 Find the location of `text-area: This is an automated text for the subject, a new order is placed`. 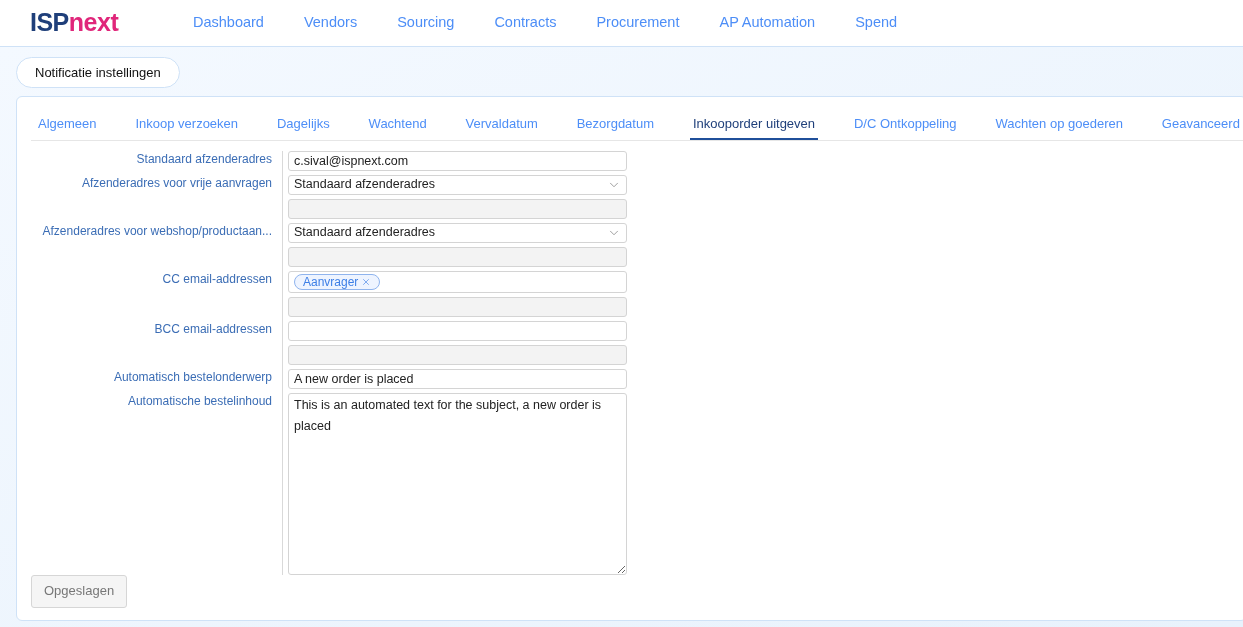

text-area: This is an automated text for the subject, a new order is placed is located at coordinates (457, 483).